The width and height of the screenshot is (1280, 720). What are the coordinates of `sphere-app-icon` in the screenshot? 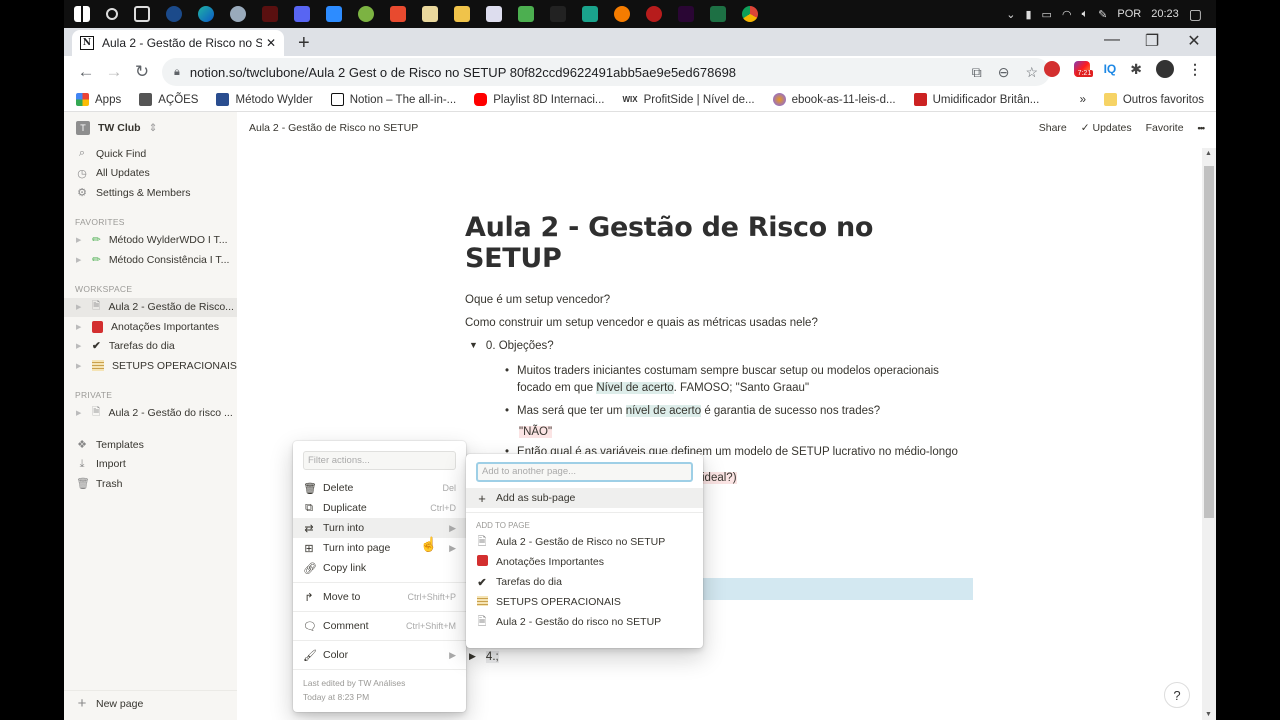 It's located at (238, 14).